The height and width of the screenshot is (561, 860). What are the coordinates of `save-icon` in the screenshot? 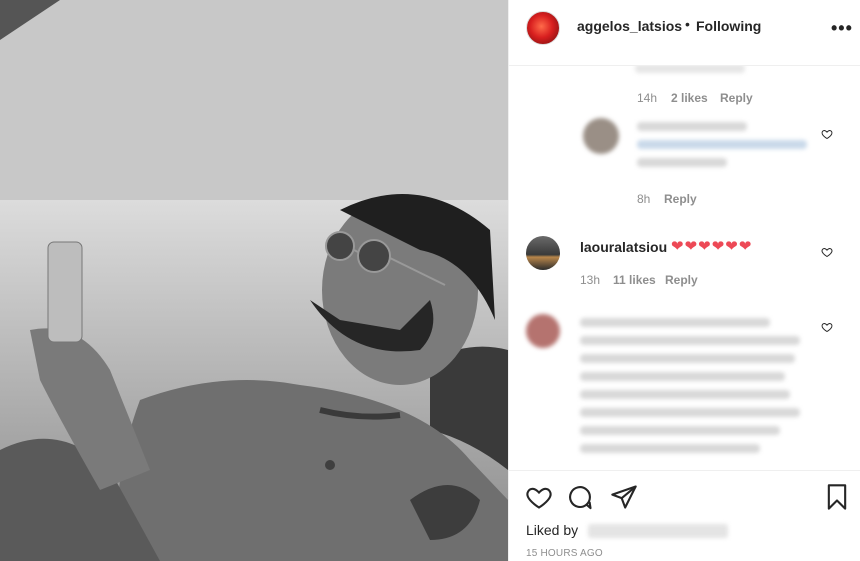 It's located at (837, 497).